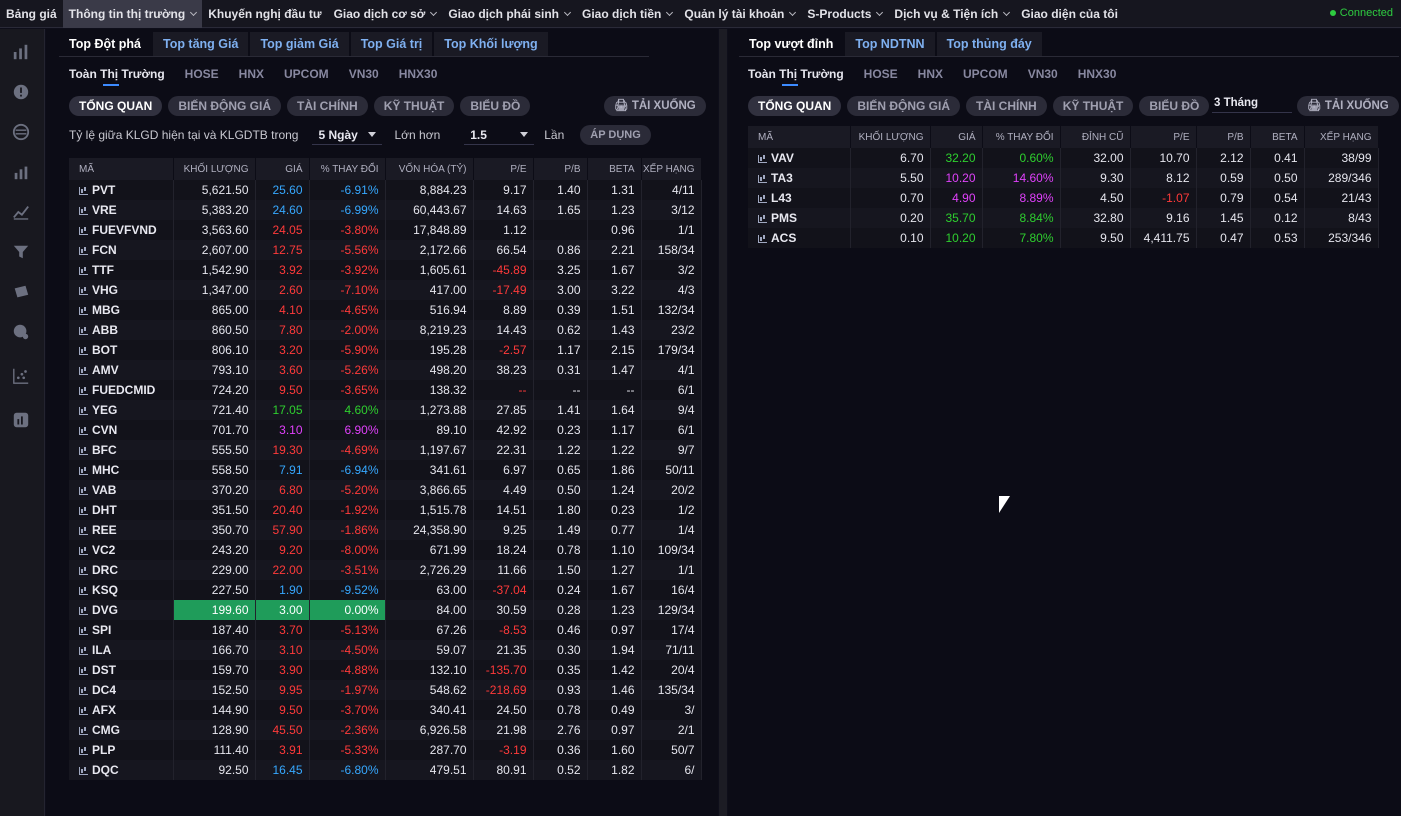 Image resolution: width=1401 pixels, height=816 pixels. Describe the element at coordinates (385, 710) in the screenshot. I see `table-row: AFX 144.90 9.50 -3.70% 340.41 24.50 0.78 0.49 3/` at that location.